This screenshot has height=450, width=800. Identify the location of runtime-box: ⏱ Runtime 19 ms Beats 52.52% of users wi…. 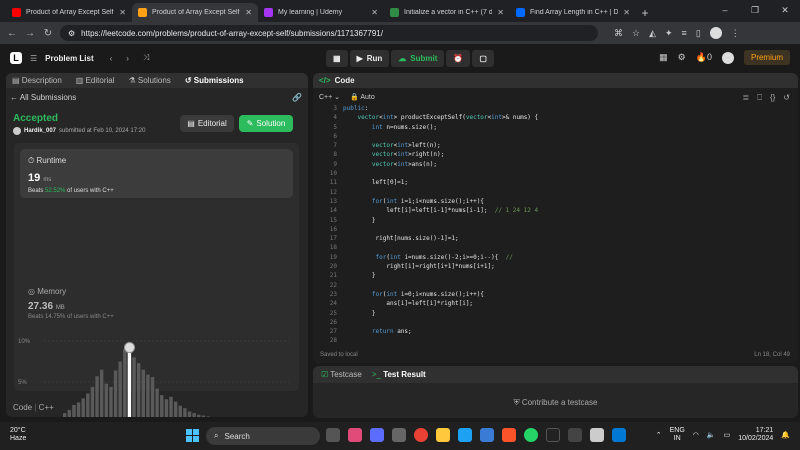
(156, 173).